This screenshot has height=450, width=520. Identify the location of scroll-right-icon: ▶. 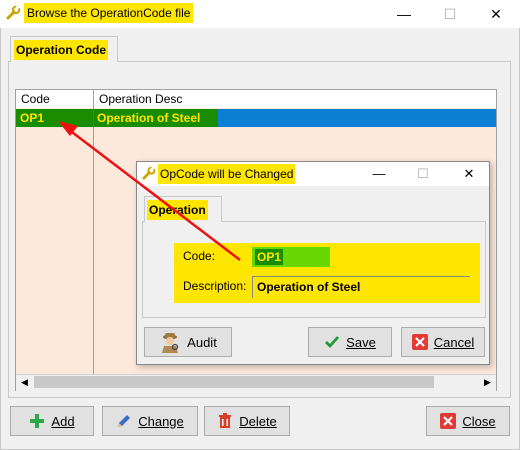
(487, 382).